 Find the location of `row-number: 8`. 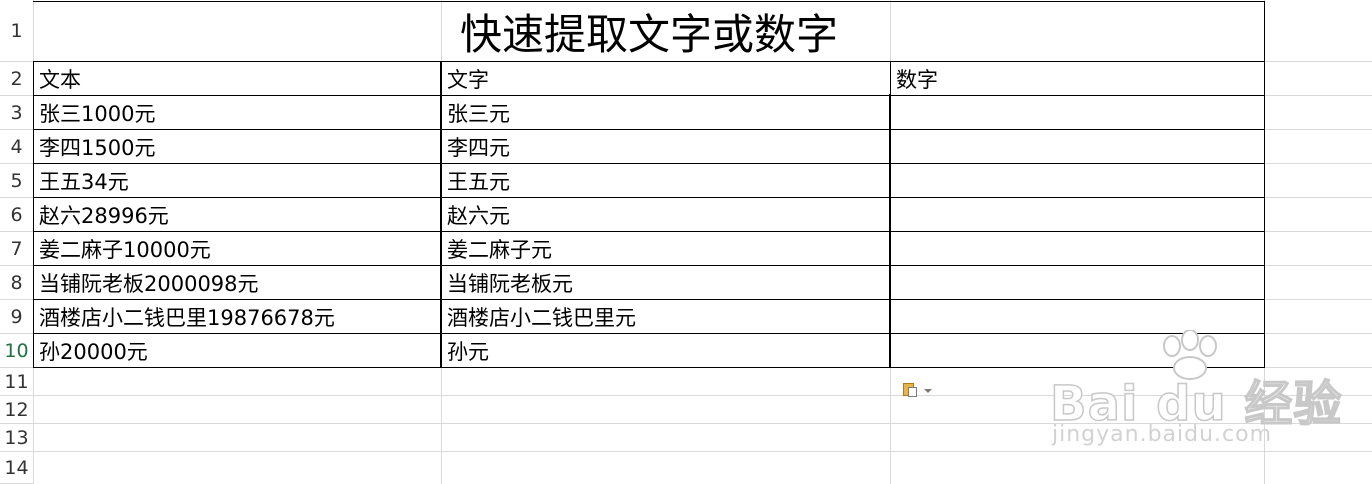

row-number: 8 is located at coordinates (16, 283).